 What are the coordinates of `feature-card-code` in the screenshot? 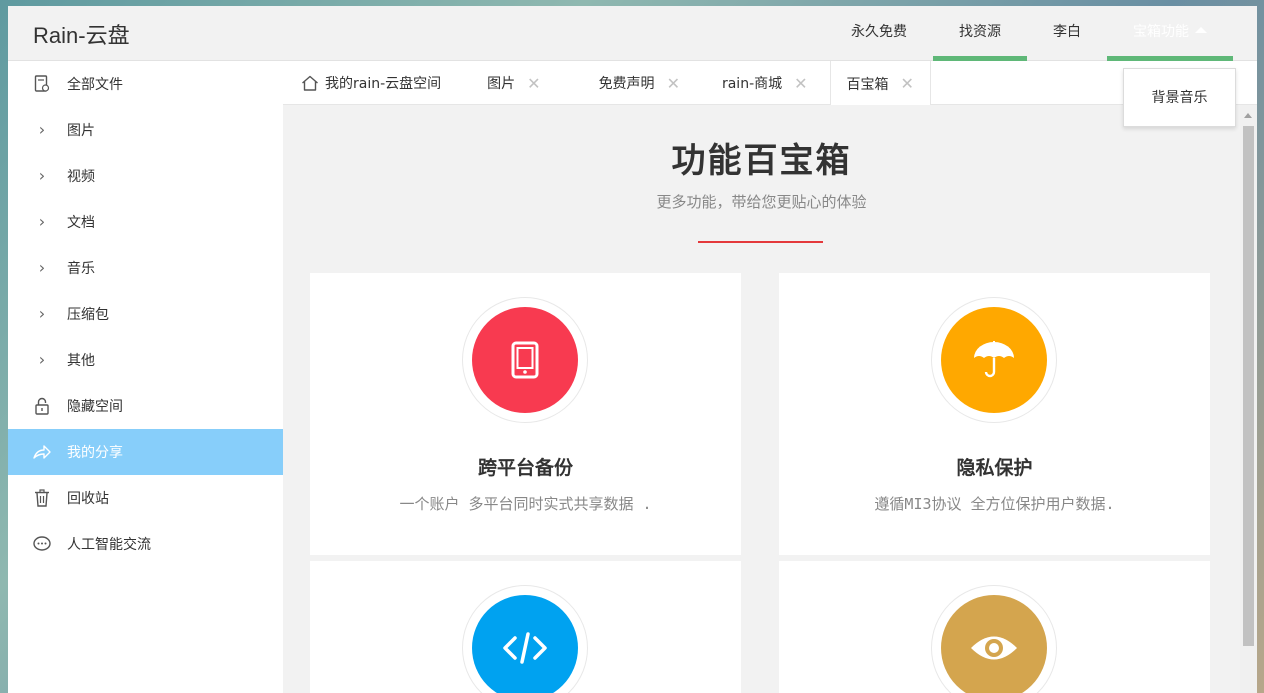 It's located at (525, 627).